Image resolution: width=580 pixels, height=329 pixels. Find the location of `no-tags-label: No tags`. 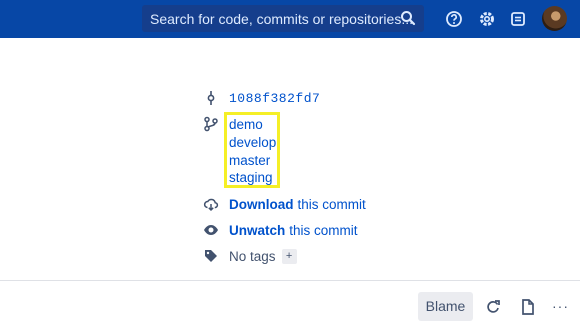

no-tags-label: No tags is located at coordinates (252, 256).